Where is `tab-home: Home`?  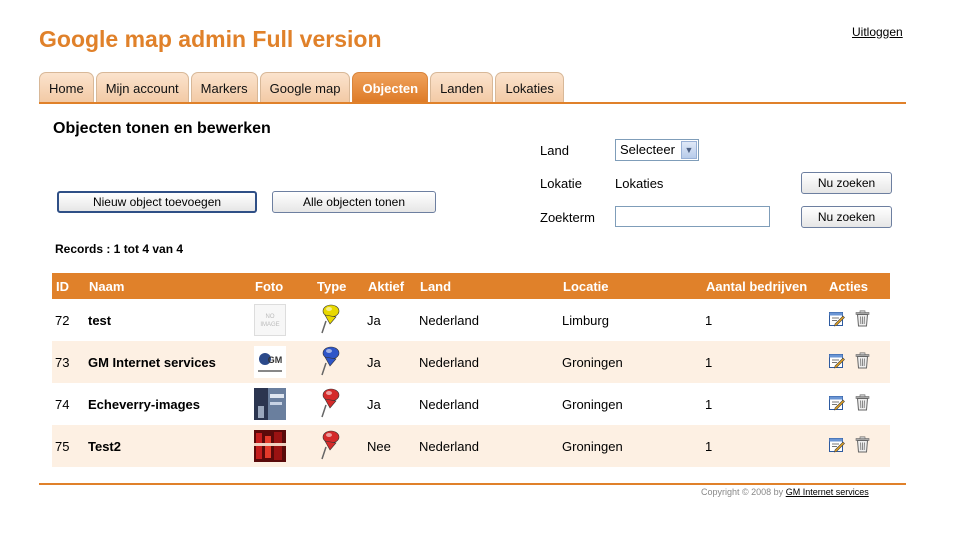
tab-home: Home is located at coordinates (66, 87).